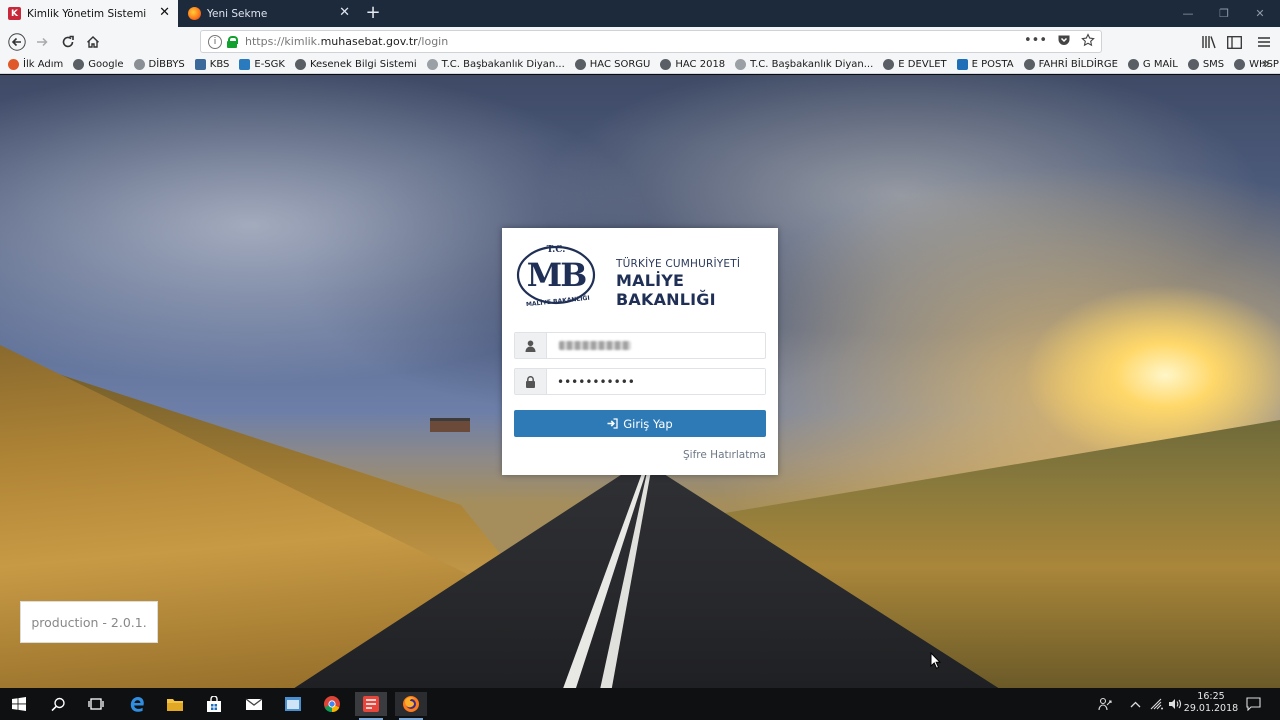  Describe the element at coordinates (612, 423) in the screenshot. I see `sign-in-icon` at that location.